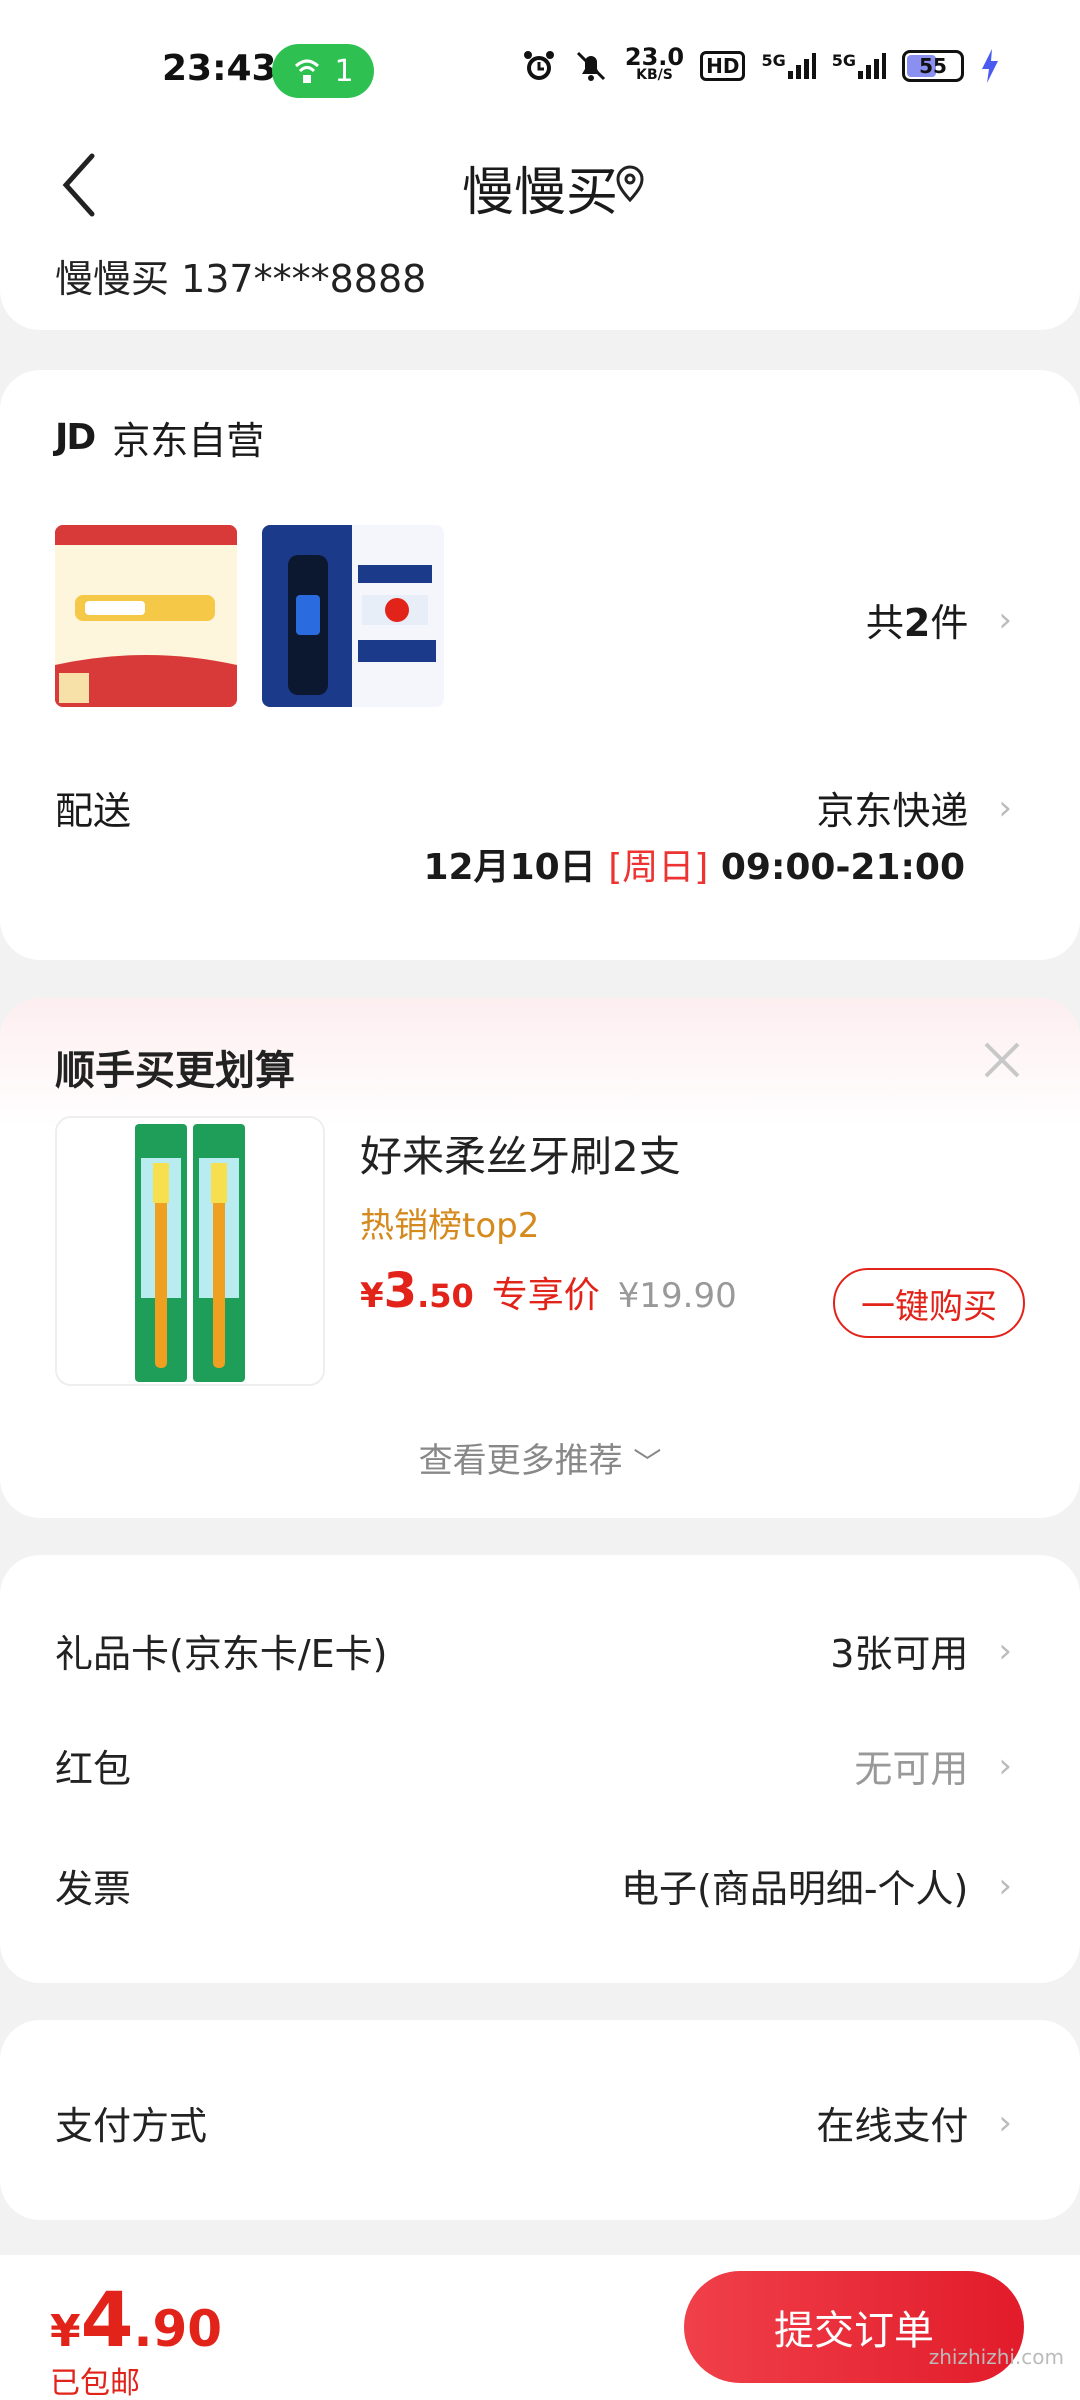 The height and width of the screenshot is (2400, 1080). What do you see at coordinates (450, 1226) in the screenshot?
I see `bestseller-tag: 热销榜top2` at bounding box center [450, 1226].